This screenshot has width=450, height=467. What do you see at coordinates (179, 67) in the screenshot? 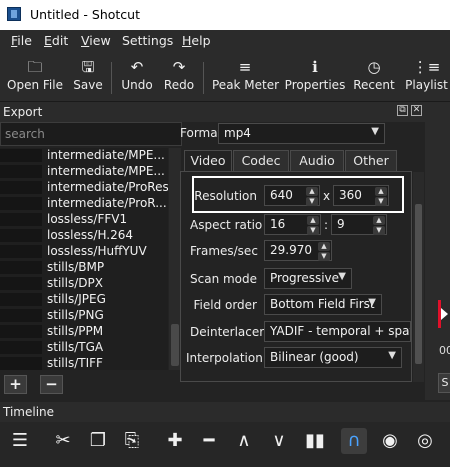
I see `redo-icon: ↷` at bounding box center [179, 67].